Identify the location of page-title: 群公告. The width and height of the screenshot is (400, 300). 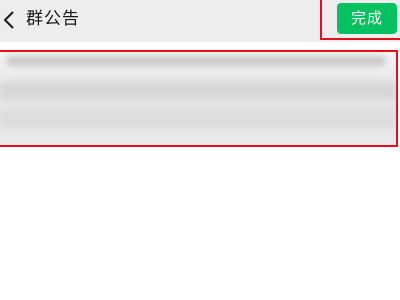
(53, 19).